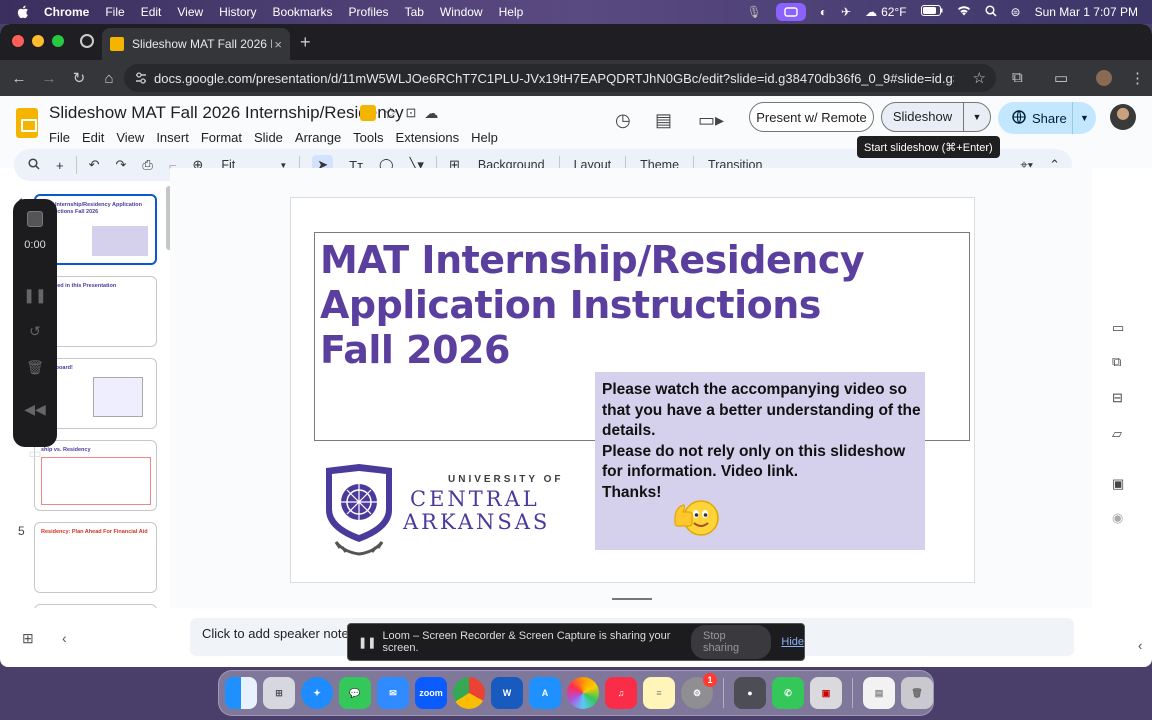 Image resolution: width=1152 pixels, height=720 pixels. I want to click on app-store-icon: A, so click(545, 693).